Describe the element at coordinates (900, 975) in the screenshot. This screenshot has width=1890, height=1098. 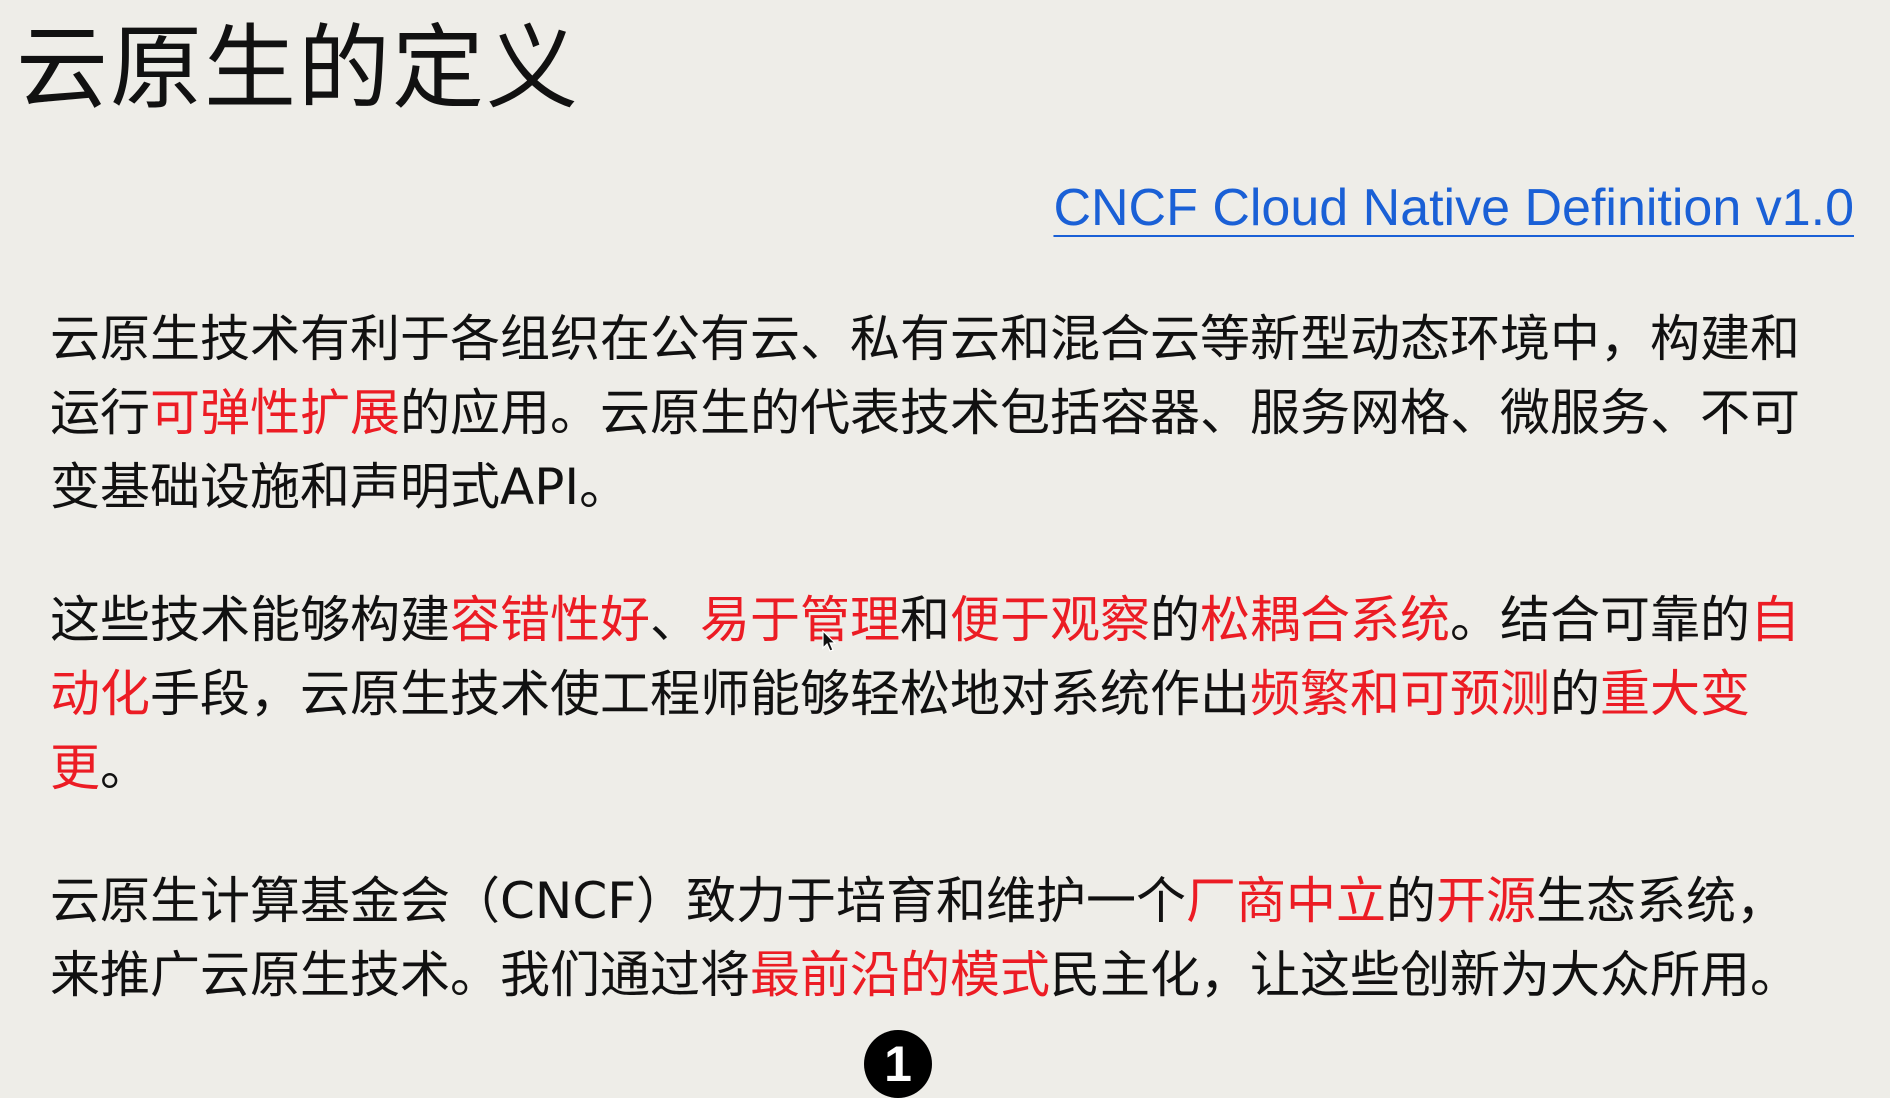
I see `highlighted-phrase: 最前沿的模式` at that location.